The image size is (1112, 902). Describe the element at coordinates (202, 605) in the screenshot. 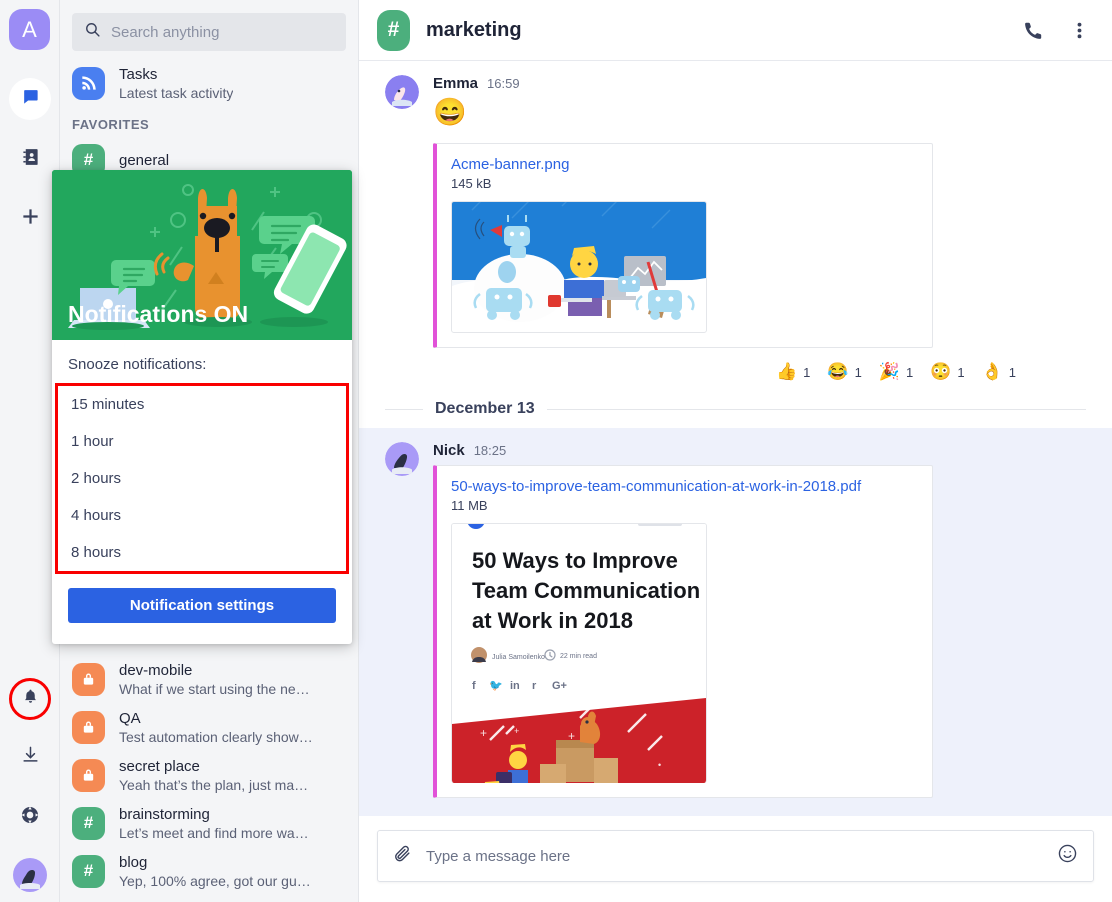

I see `notification-settings-button: Notification settings` at that location.